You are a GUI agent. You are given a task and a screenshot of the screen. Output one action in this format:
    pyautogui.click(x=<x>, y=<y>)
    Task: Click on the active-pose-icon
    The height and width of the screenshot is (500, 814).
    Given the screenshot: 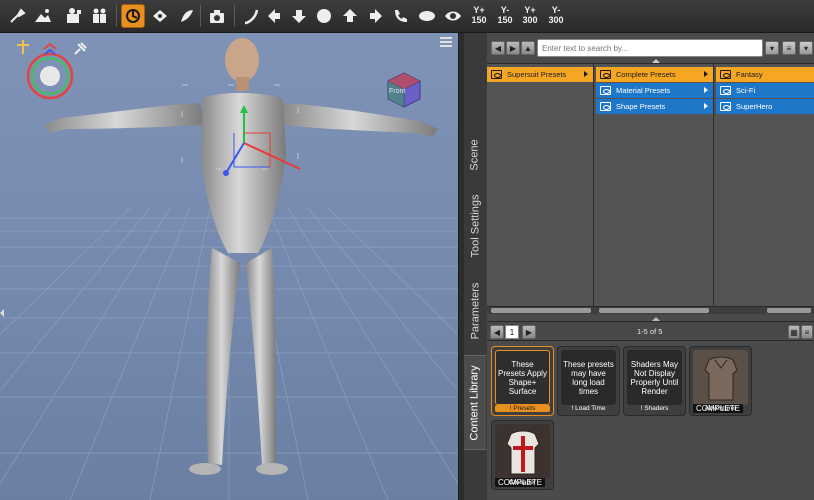 What is the action you would take?
    pyautogui.click(x=133, y=16)
    